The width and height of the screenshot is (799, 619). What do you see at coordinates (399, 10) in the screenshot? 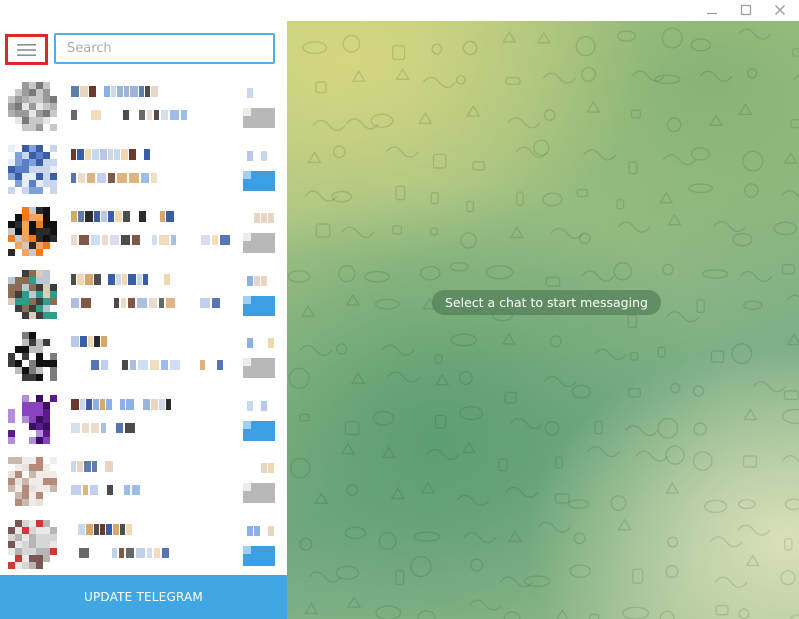
I see `title-bar` at bounding box center [399, 10].